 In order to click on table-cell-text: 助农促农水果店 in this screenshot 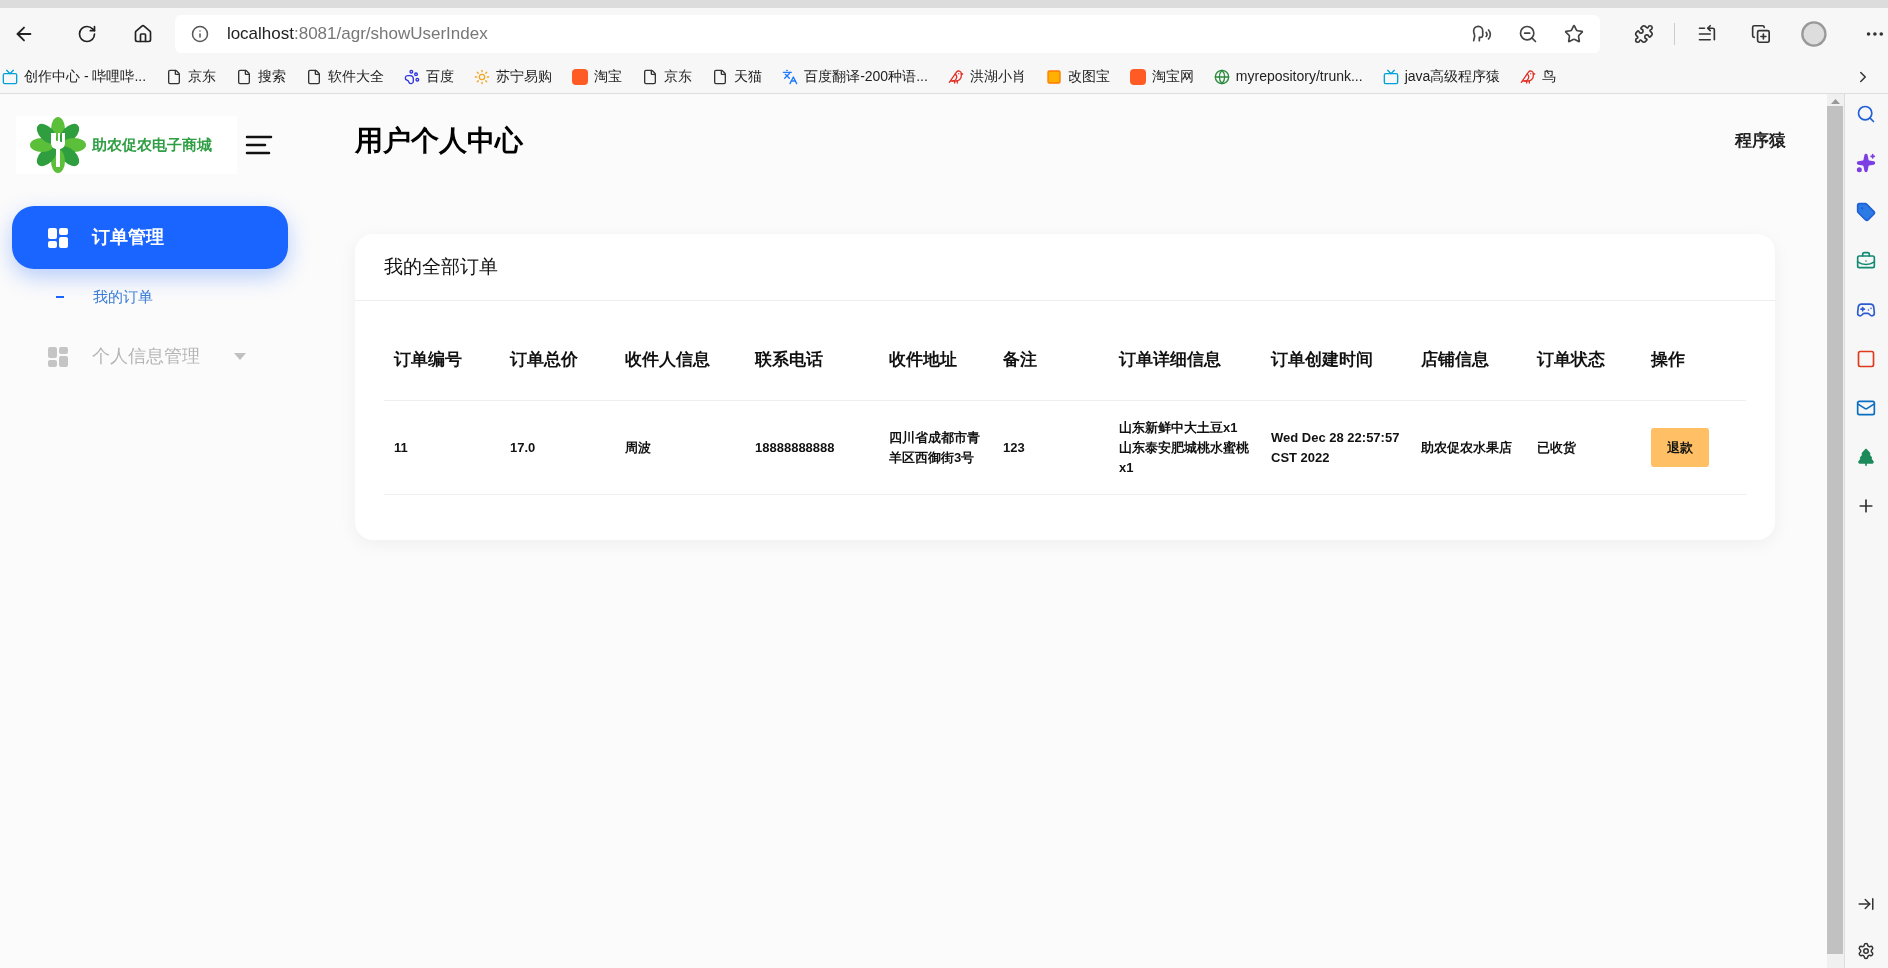, I will do `click(1467, 447)`.